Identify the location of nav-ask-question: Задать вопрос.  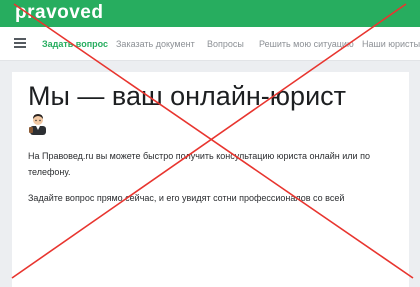
(75, 44).